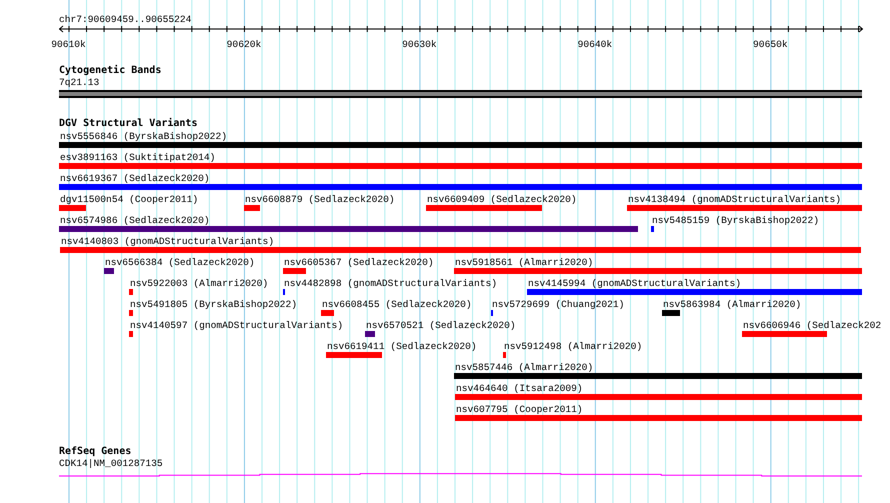 Image resolution: width=890 pixels, height=503 pixels. I want to click on gene-label: CDK14|NM_001287135, so click(111, 463).